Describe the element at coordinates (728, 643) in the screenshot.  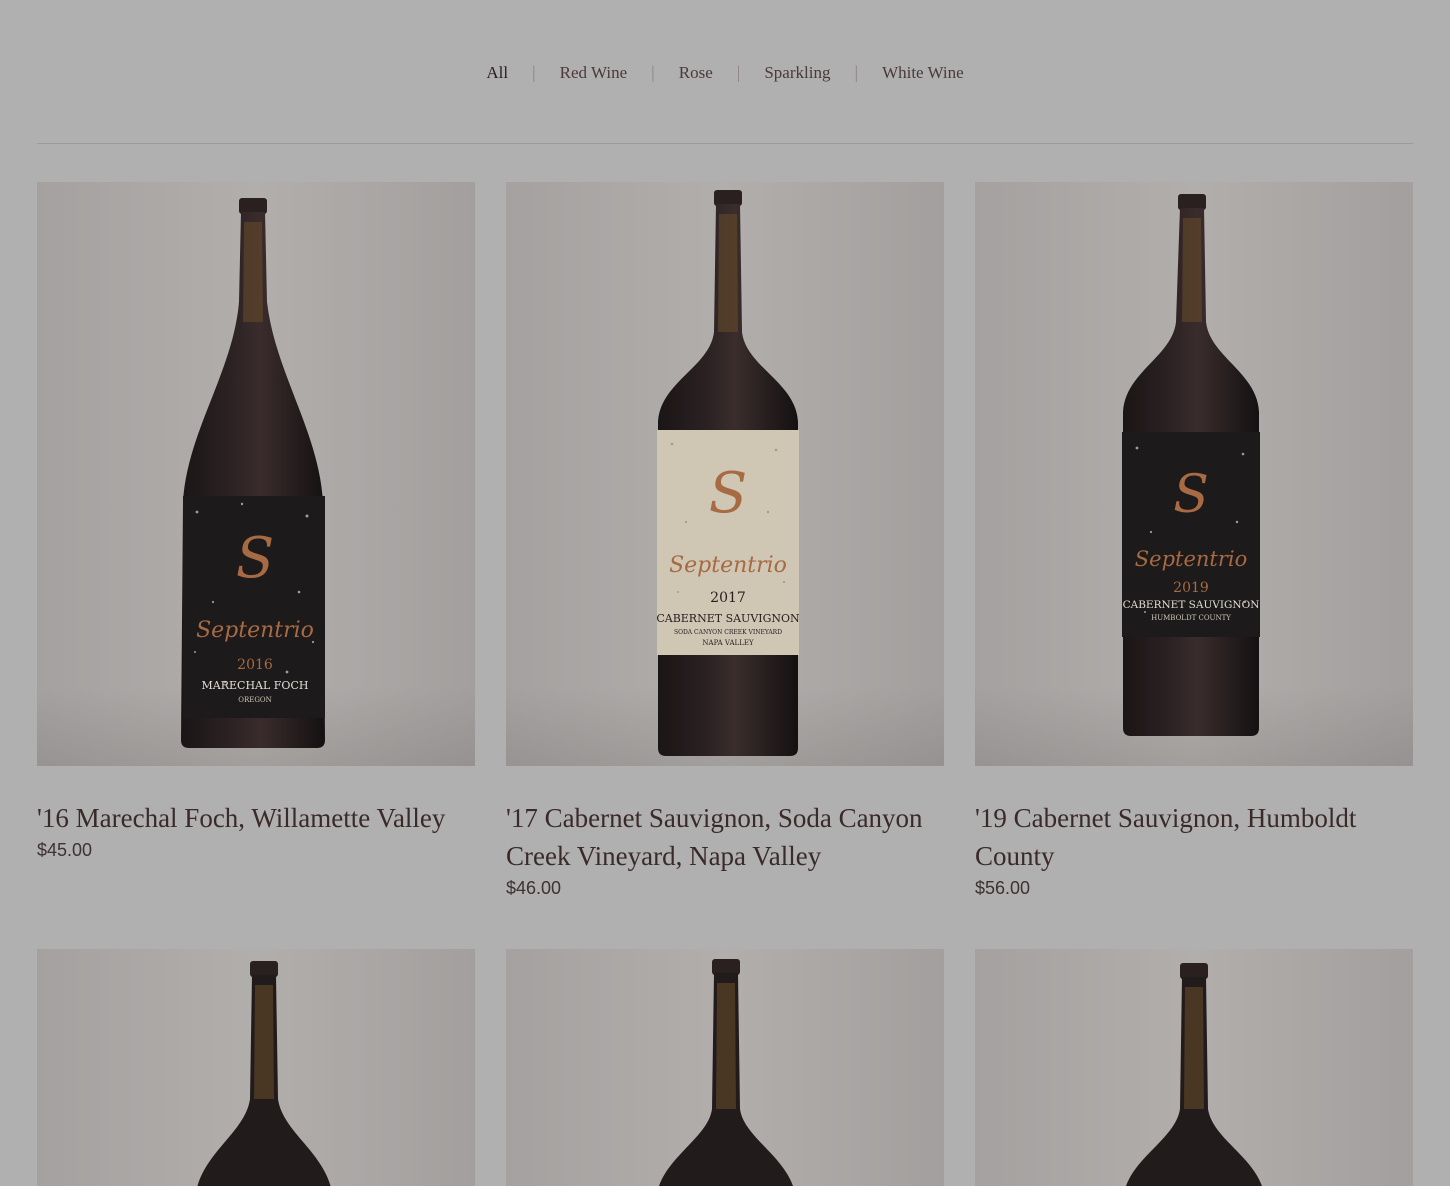
I see `label-region: NAPA VALLEY` at that location.